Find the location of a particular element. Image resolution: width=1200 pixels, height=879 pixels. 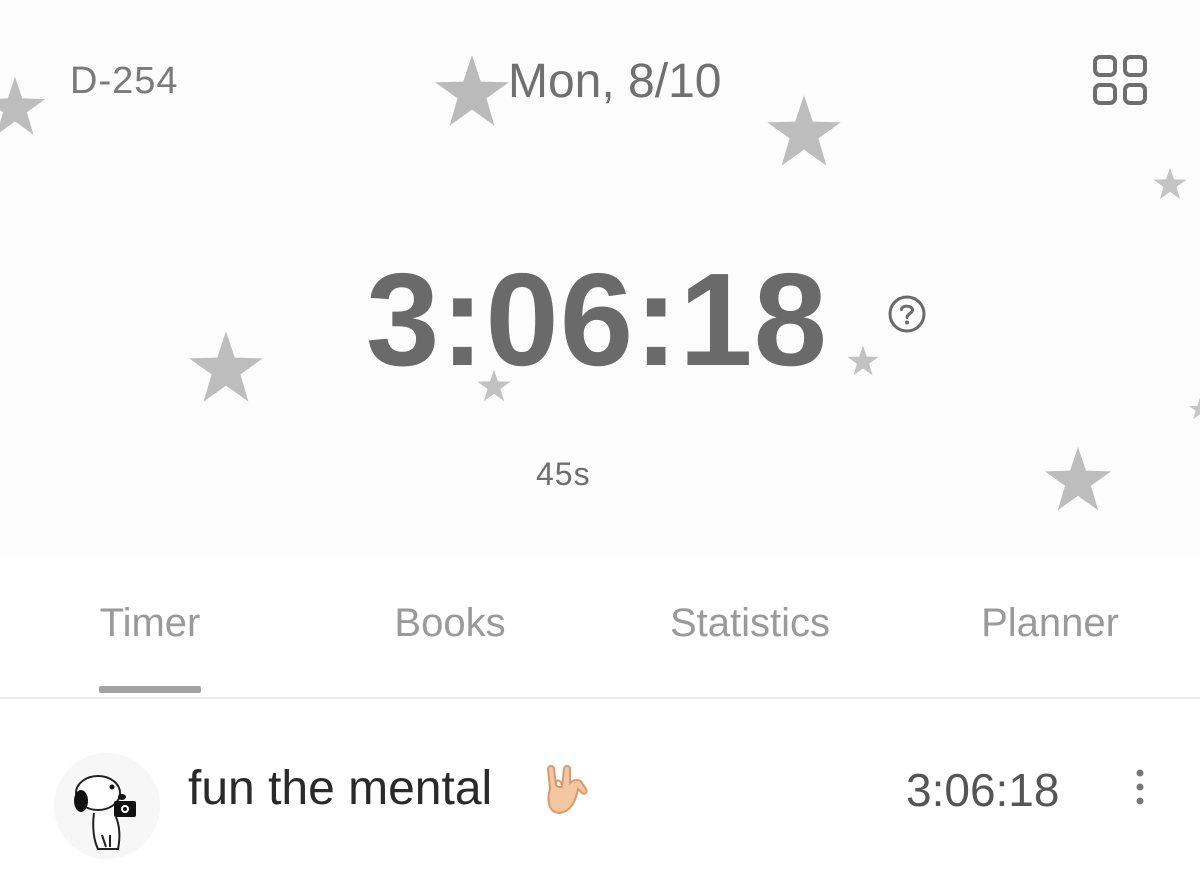

tab-statistics: Statistics is located at coordinates (750, 623).